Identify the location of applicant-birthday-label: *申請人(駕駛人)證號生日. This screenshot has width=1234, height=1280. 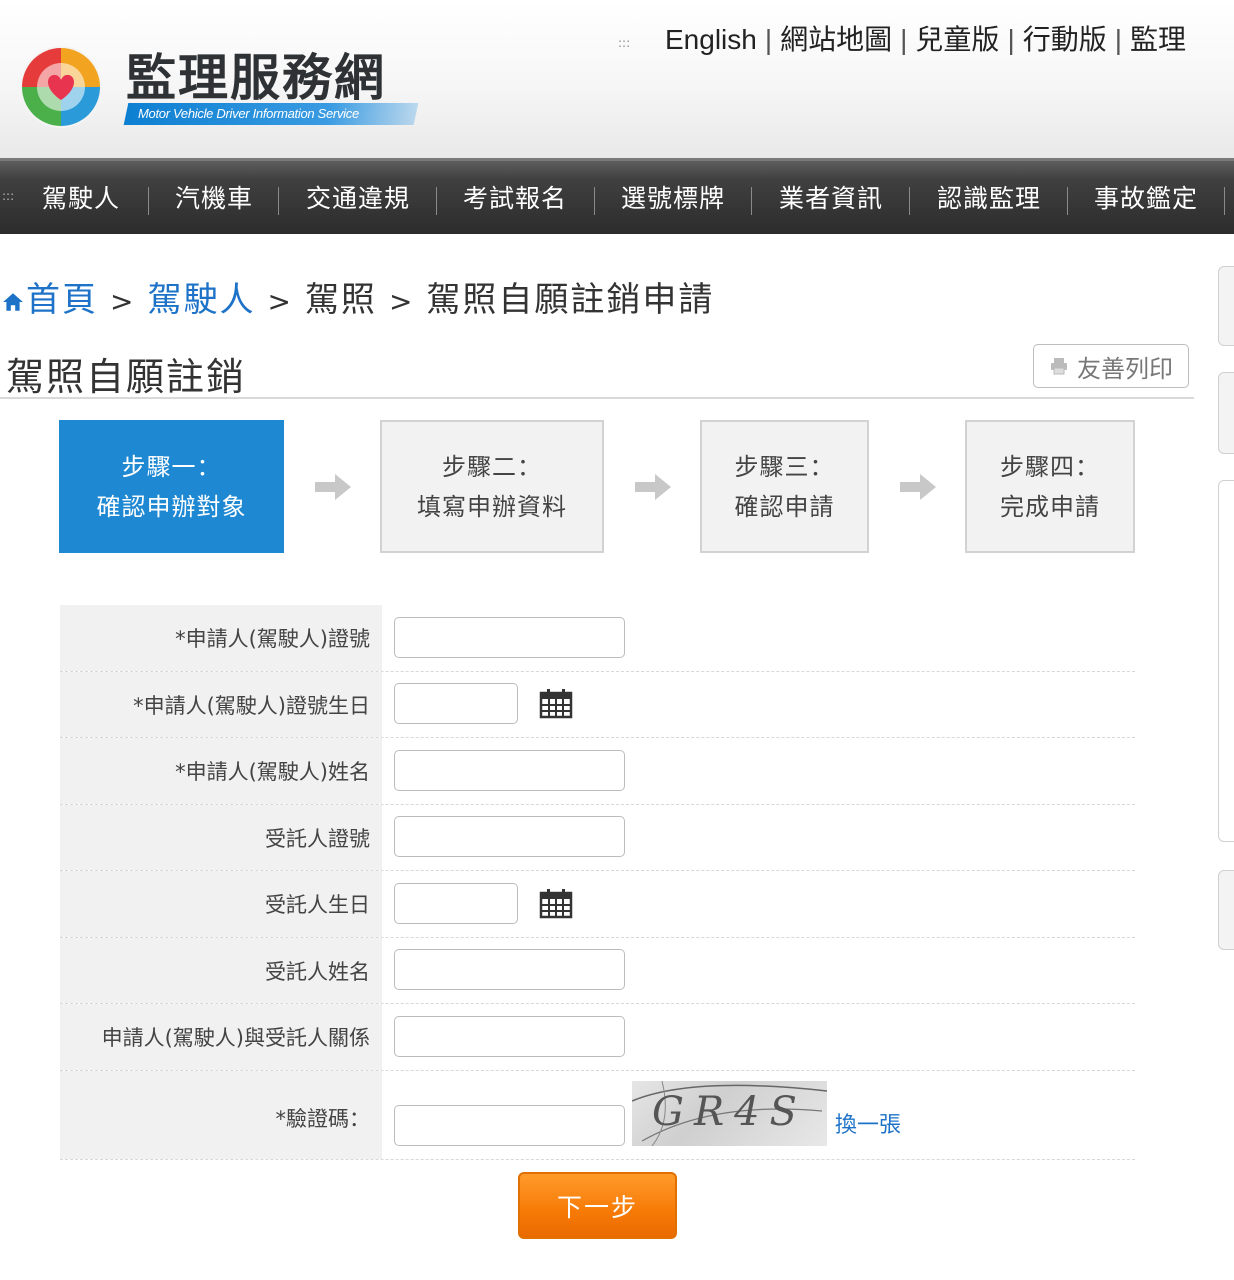
(221, 704).